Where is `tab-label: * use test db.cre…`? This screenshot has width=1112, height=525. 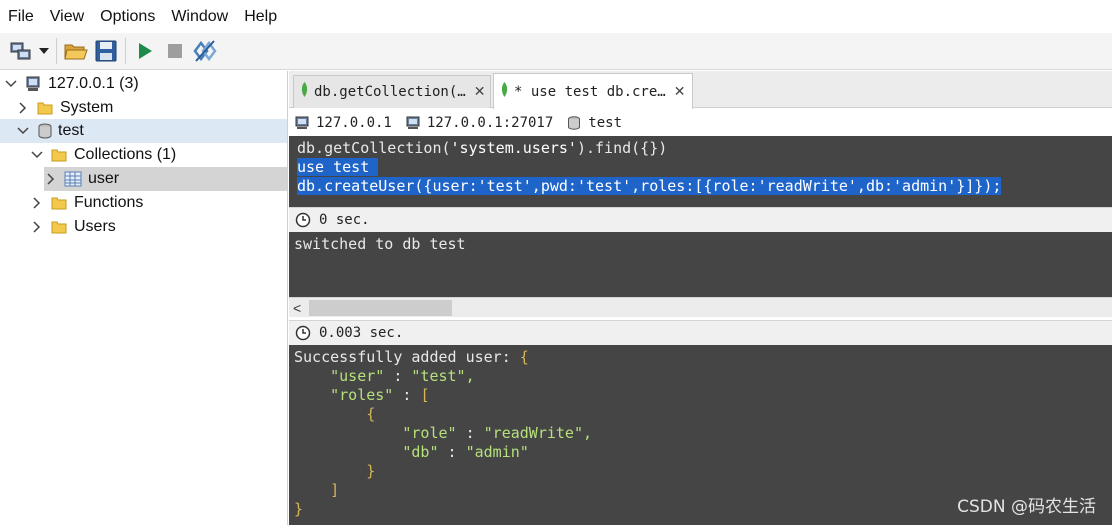 tab-label: * use test db.cre… is located at coordinates (590, 91).